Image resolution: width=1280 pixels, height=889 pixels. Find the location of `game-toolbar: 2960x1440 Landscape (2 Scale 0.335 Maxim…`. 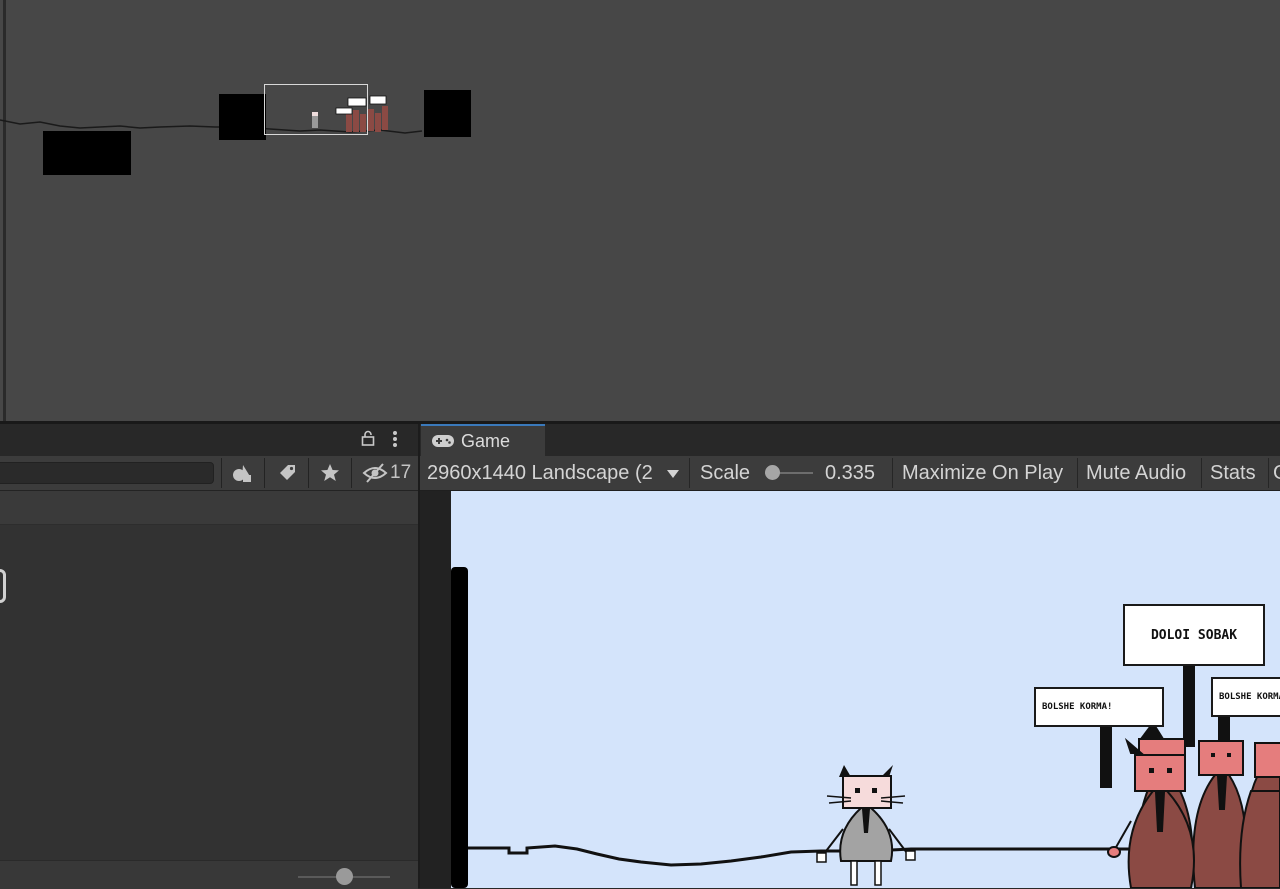

game-toolbar: 2960x1440 Landscape (2 Scale 0.335 Maxim… is located at coordinates (850, 473).